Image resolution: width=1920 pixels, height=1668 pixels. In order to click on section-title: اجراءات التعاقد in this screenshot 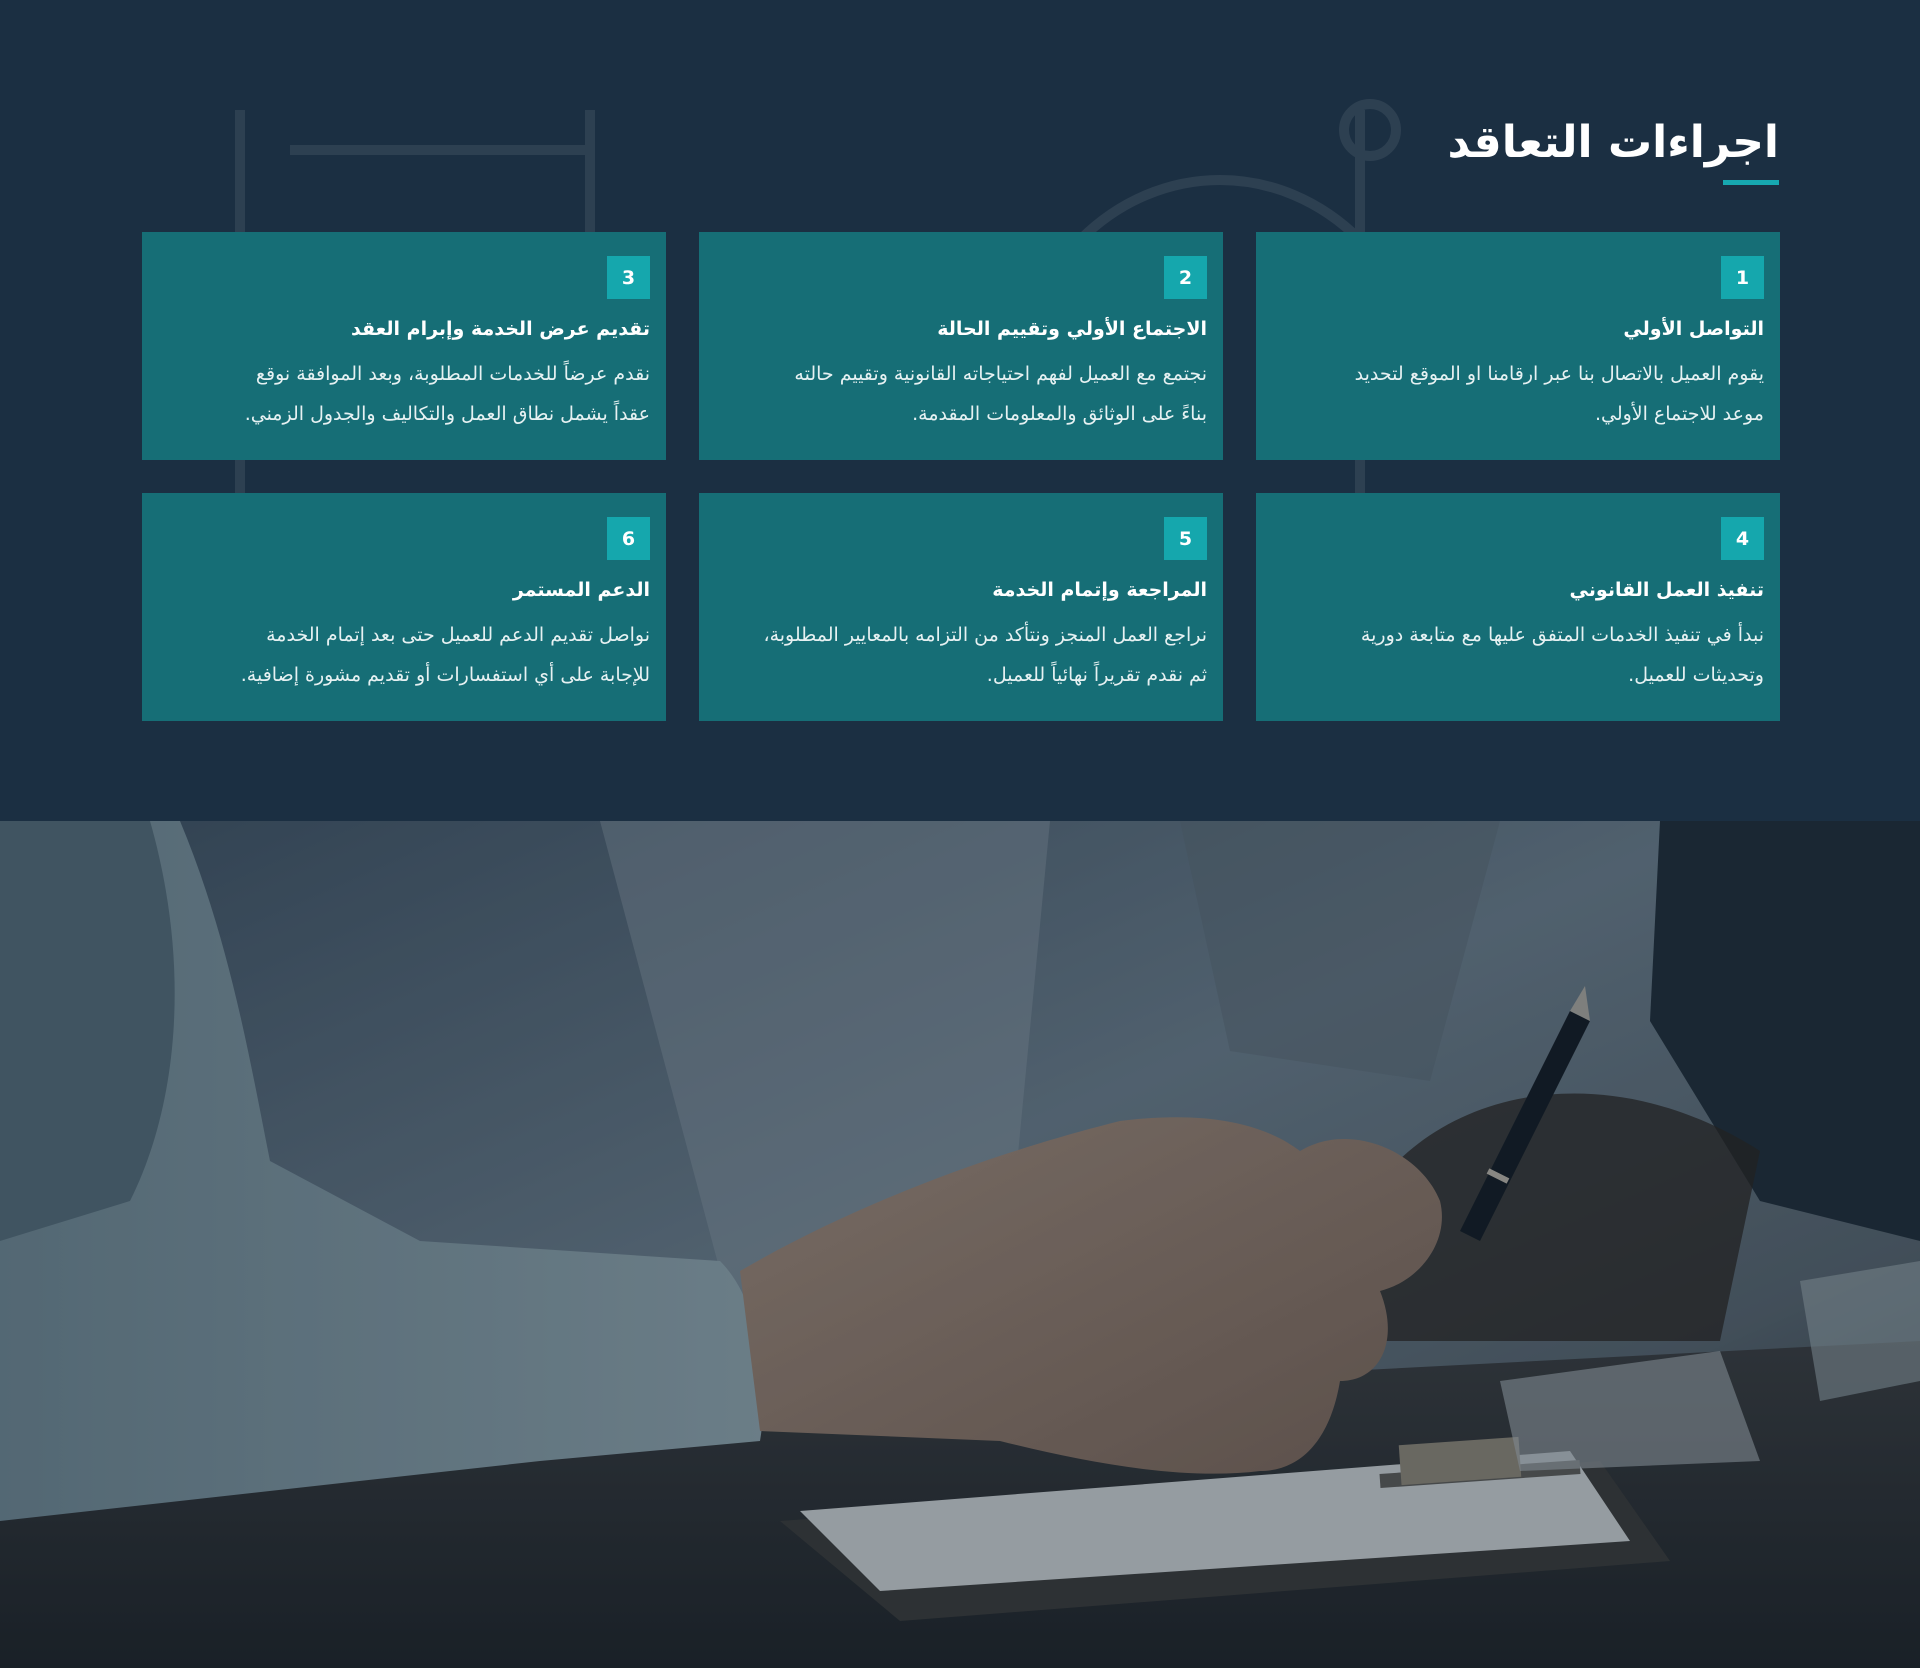, I will do `click(1613, 142)`.